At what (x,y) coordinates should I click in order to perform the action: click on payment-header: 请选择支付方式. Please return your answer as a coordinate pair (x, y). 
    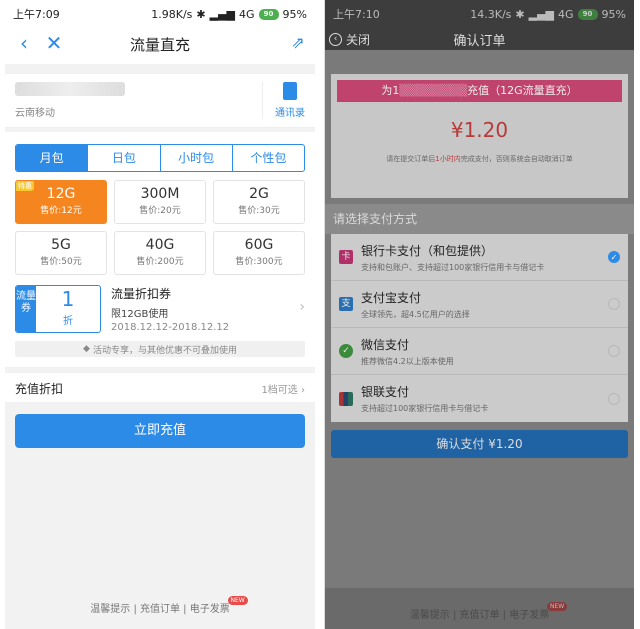
    Looking at the image, I should click on (479, 219).